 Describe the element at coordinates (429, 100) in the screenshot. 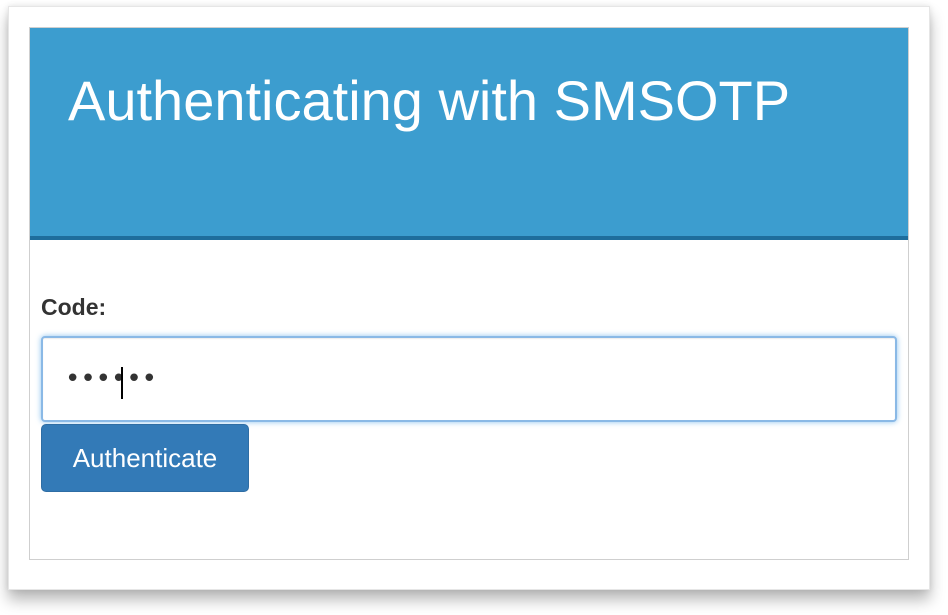

I see `page-title: Authenticating with SMSOTP` at that location.